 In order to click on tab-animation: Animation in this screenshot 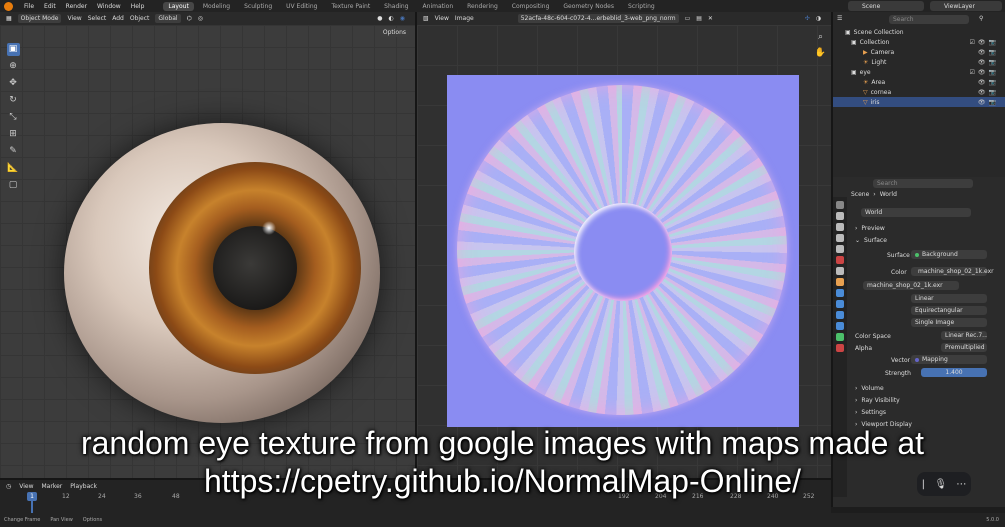, I will do `click(438, 6)`.